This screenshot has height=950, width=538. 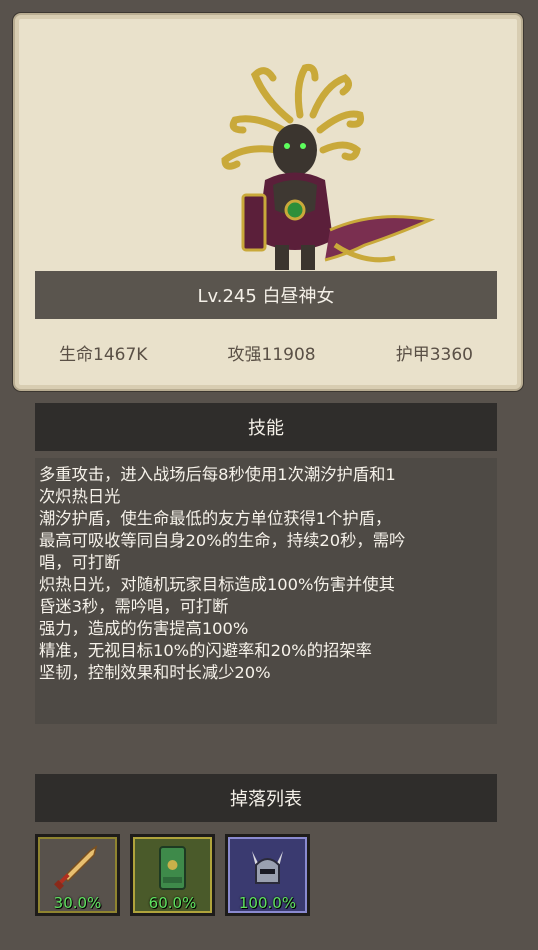 I want to click on skill-line: 精准，无视目标10%的闪避率和20%的招架率, so click(x=205, y=650).